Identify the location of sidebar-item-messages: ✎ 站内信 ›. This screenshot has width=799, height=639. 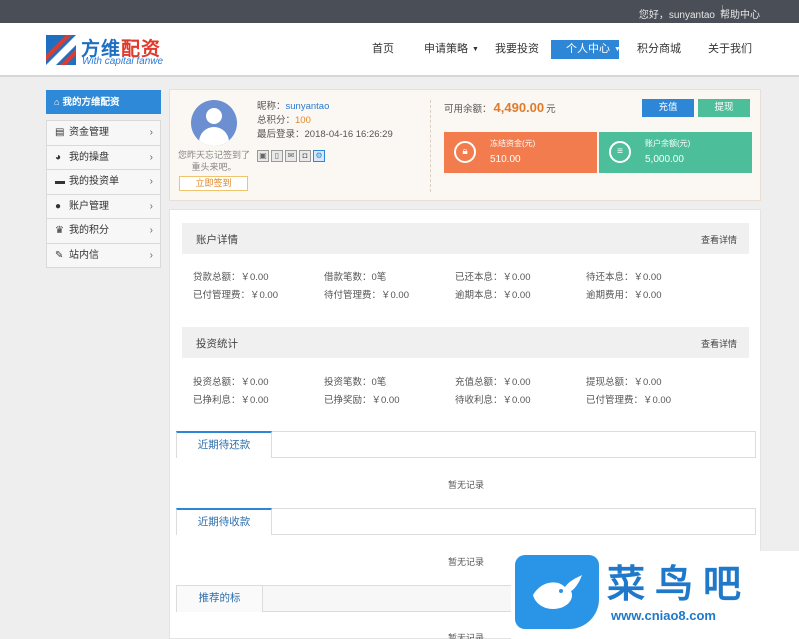
(103, 255).